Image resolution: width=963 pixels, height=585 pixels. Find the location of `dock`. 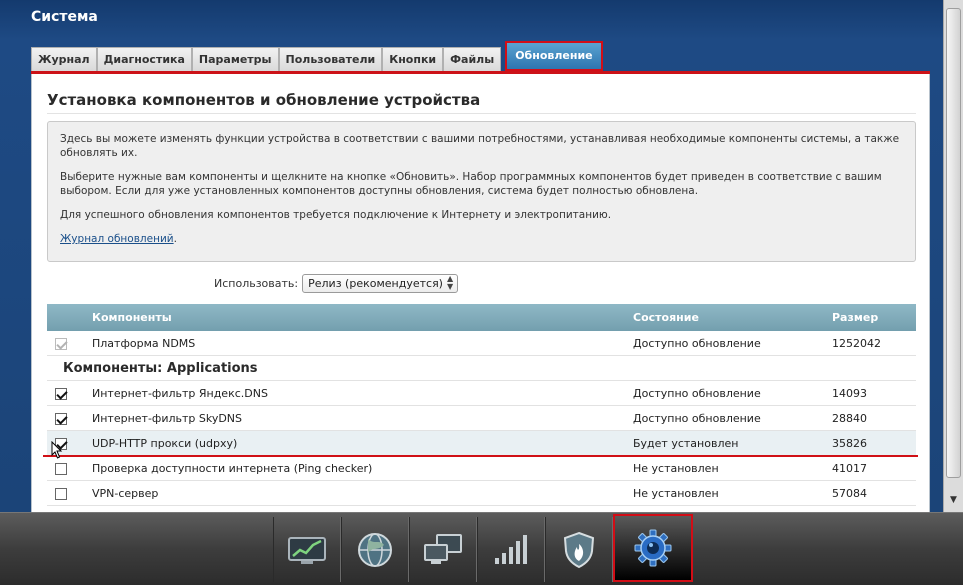

dock is located at coordinates (483, 548).